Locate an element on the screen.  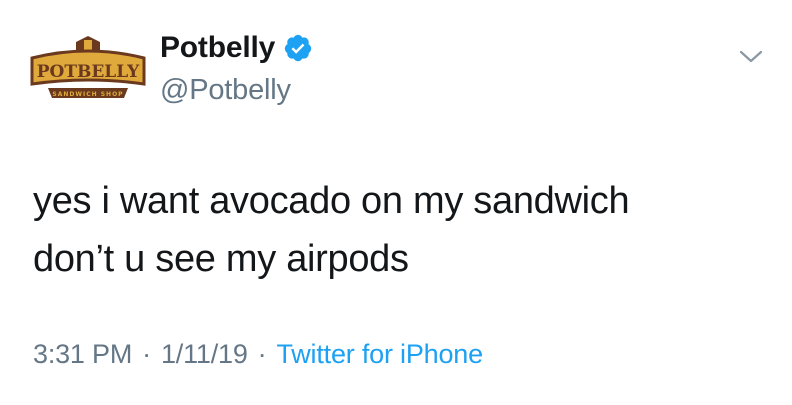
tweet-time: 3:31 PM is located at coordinates (82, 354).